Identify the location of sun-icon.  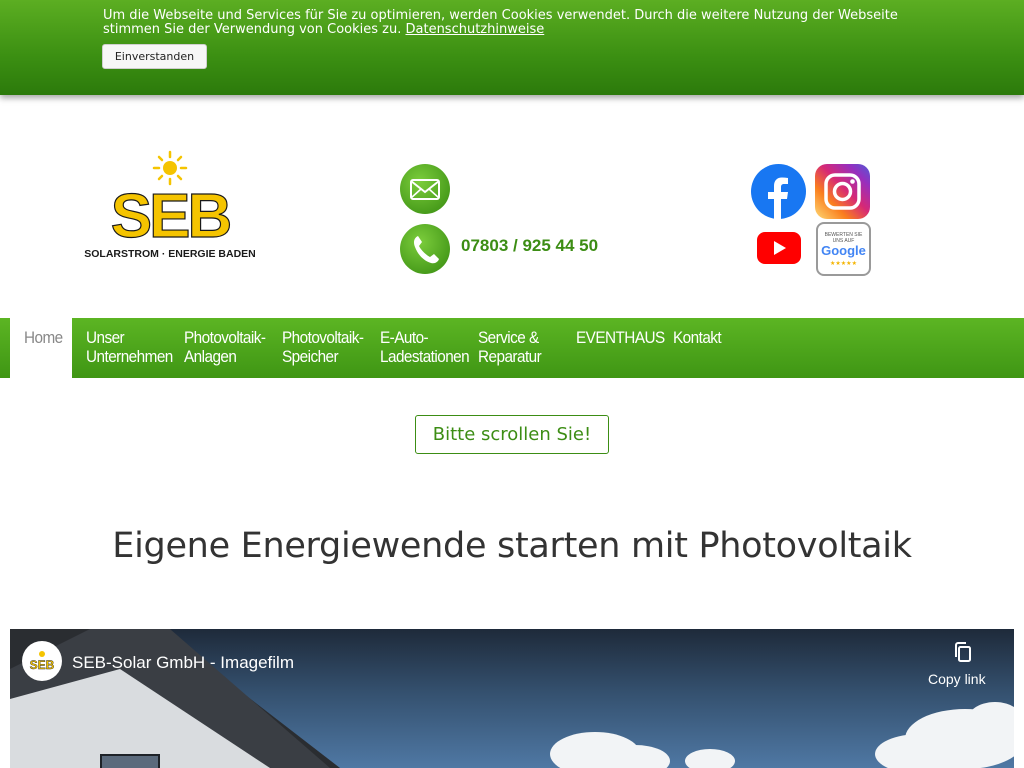
(170, 168).